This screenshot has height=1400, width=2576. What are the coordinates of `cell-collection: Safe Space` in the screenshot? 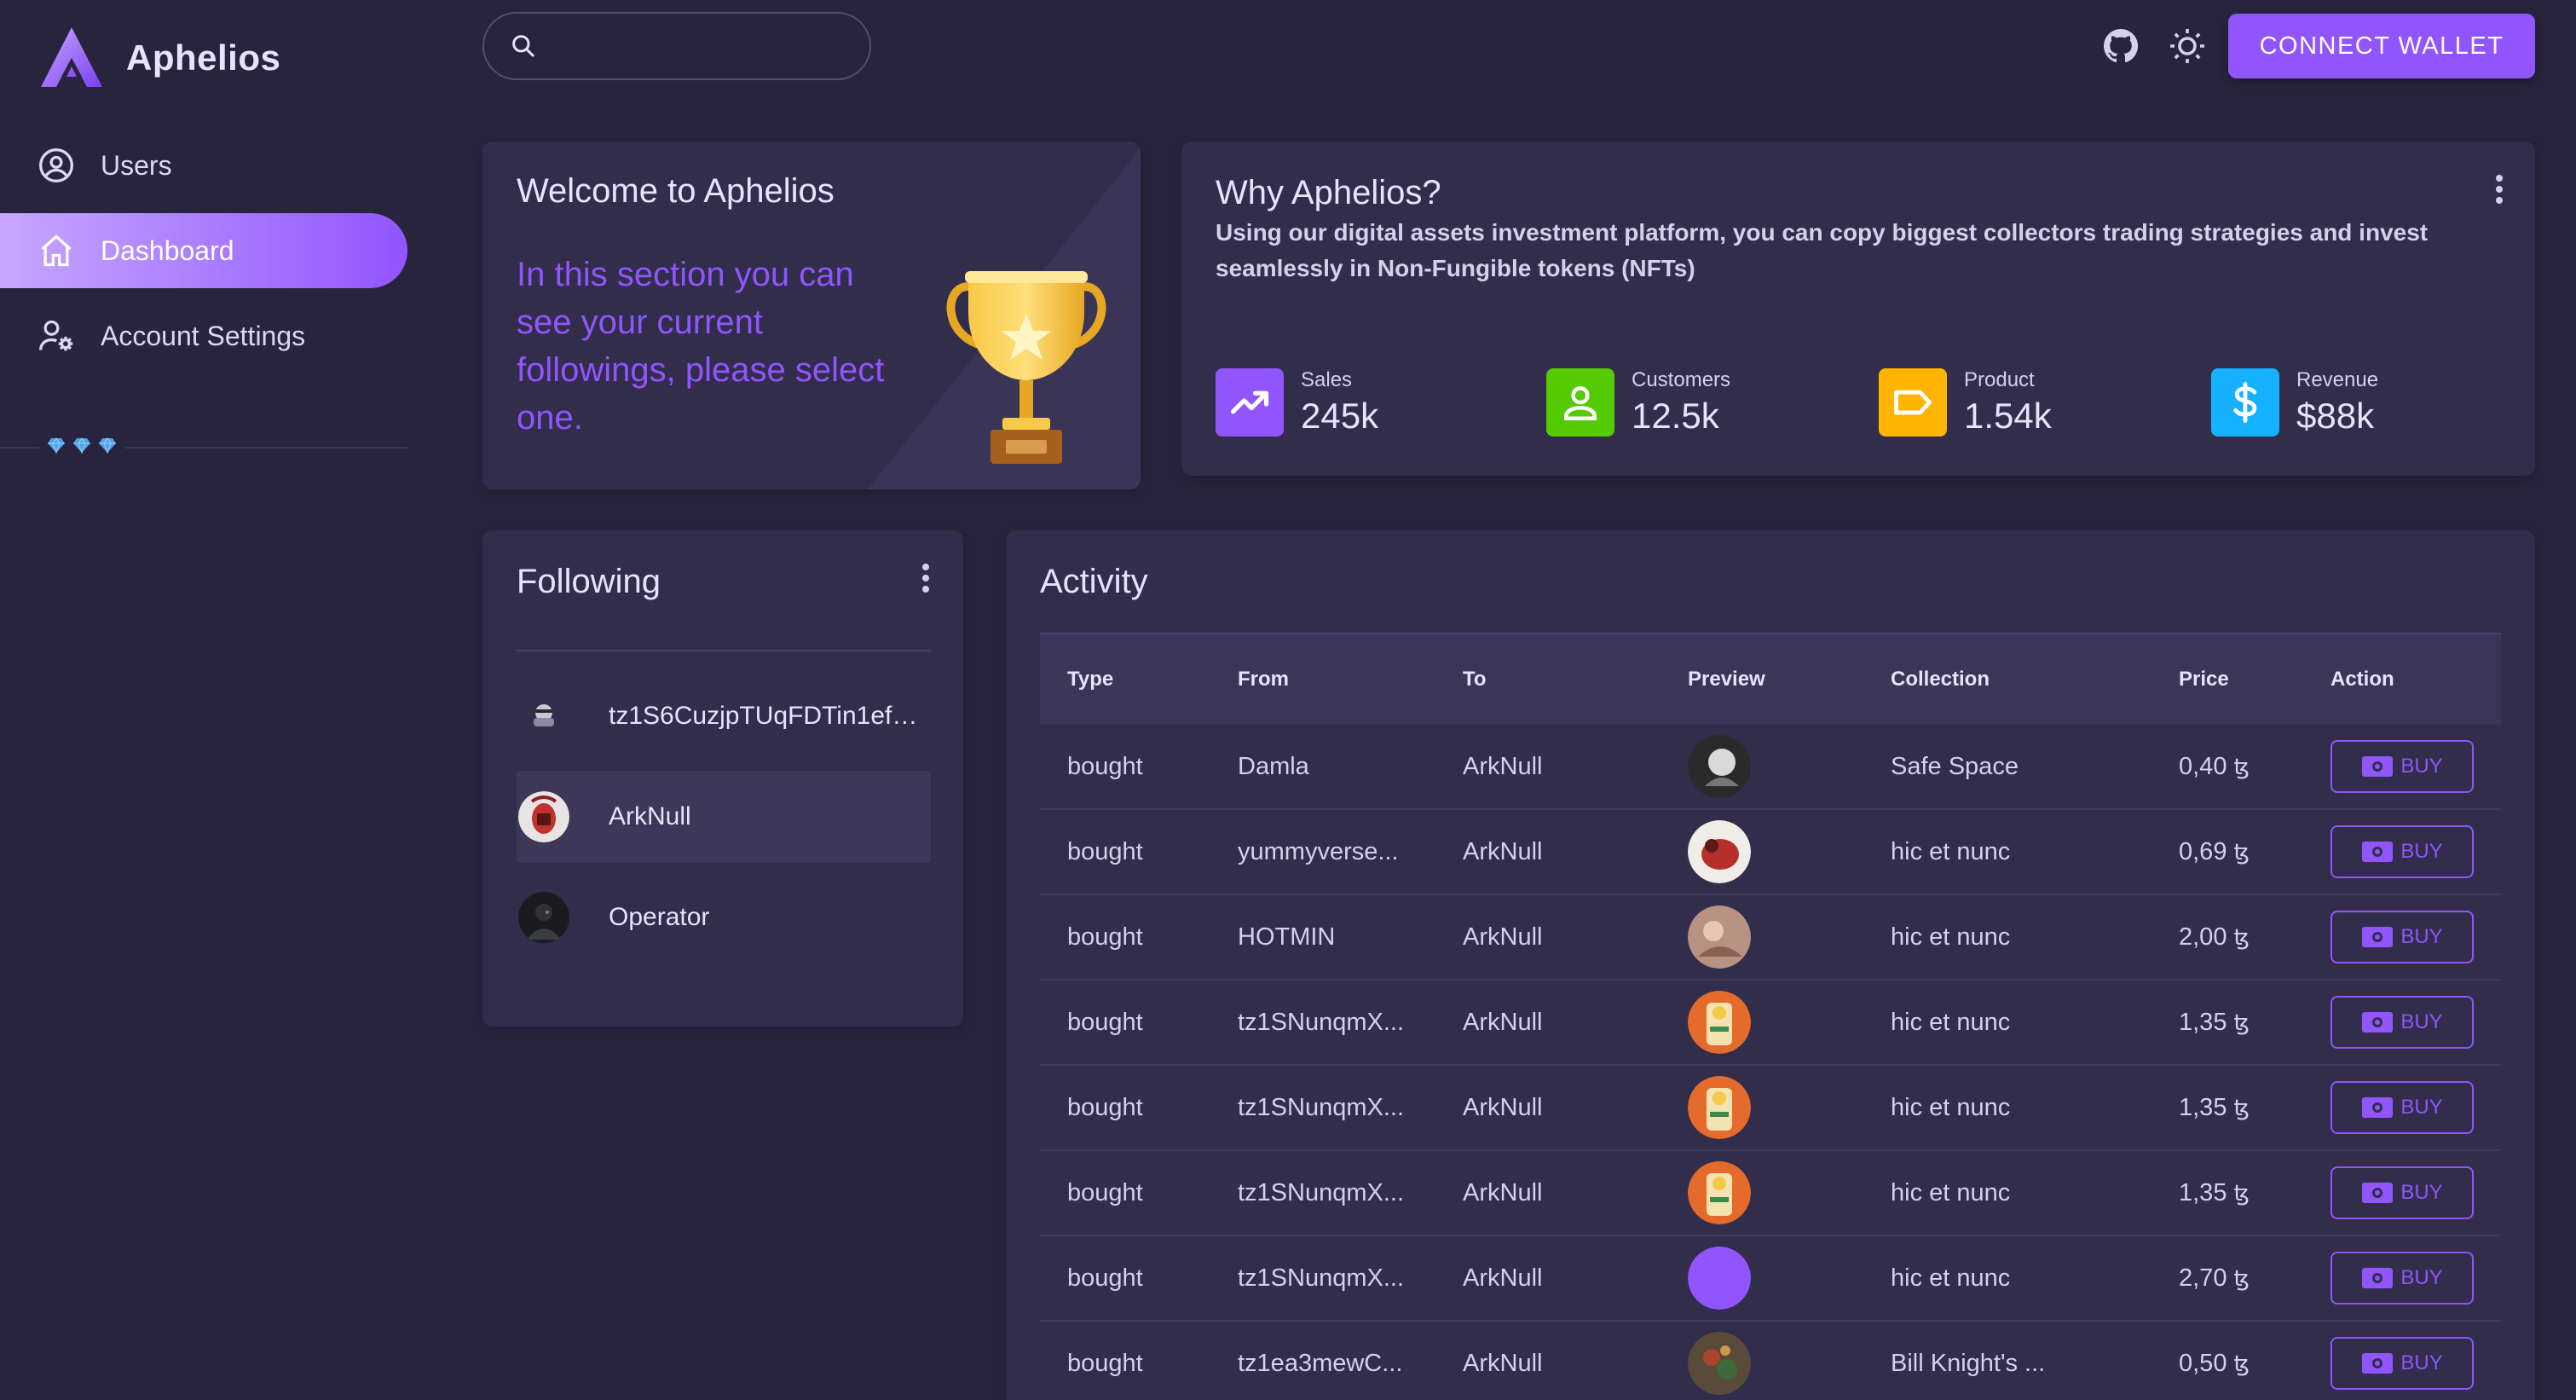 It's located at (1955, 767).